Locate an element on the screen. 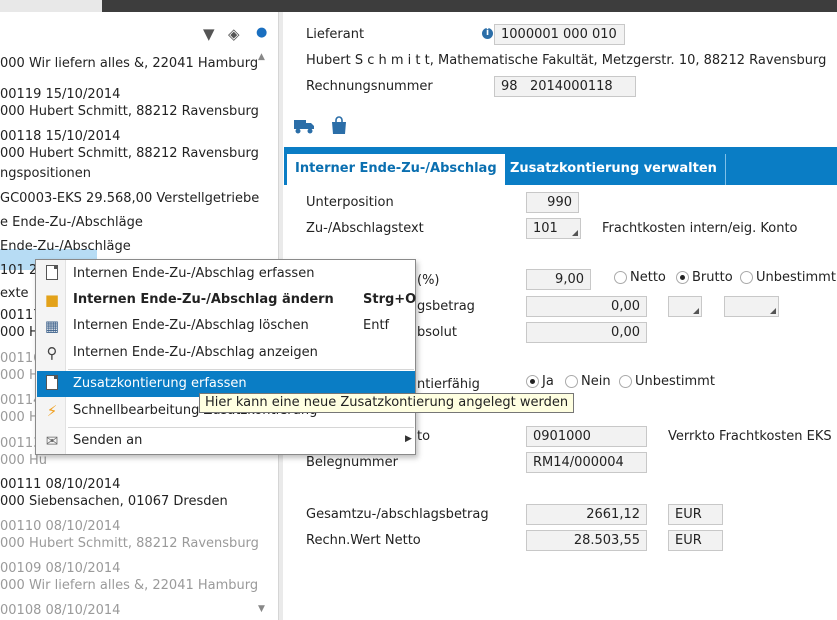  unterposition-field: 990 is located at coordinates (552, 202).